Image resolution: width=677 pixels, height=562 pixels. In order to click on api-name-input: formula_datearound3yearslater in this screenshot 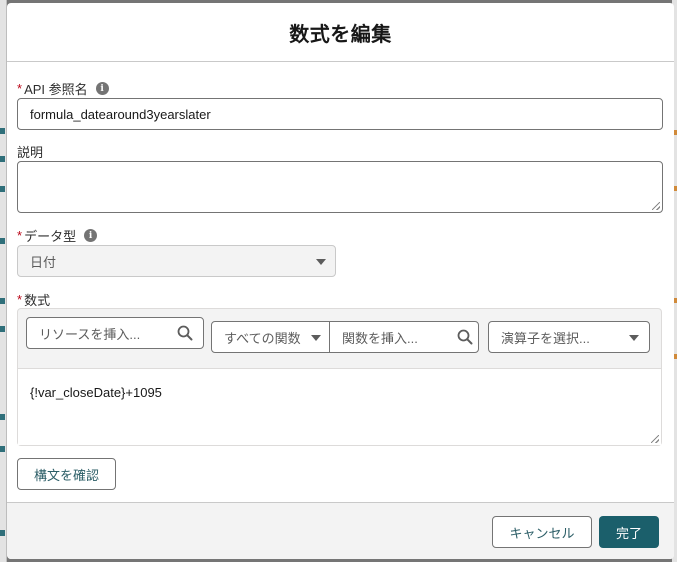, I will do `click(340, 114)`.